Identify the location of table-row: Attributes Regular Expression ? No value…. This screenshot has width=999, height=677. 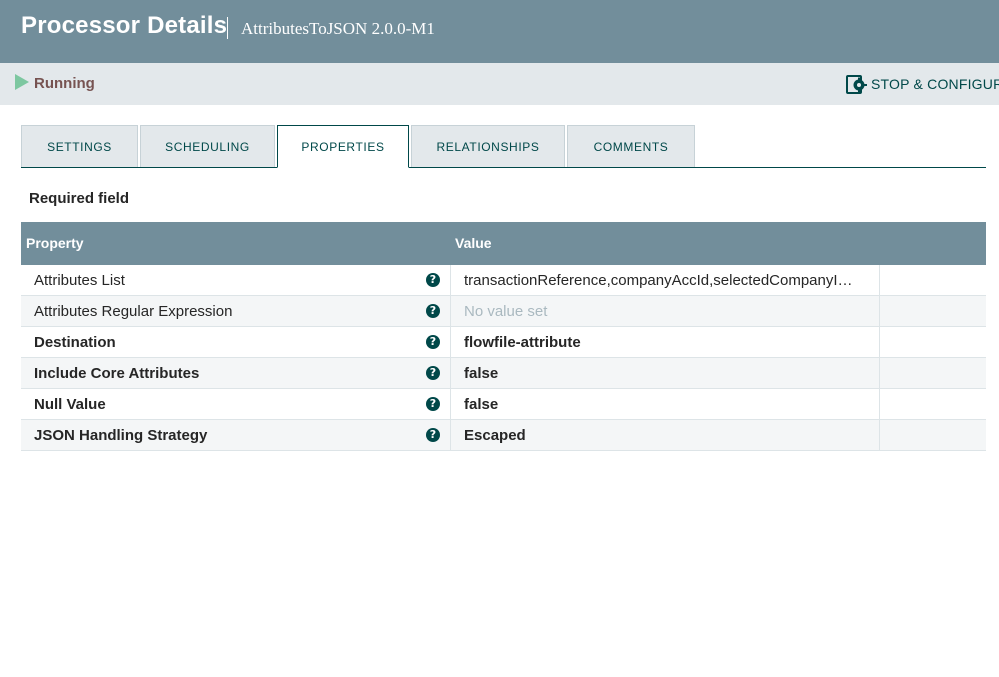
(503, 311).